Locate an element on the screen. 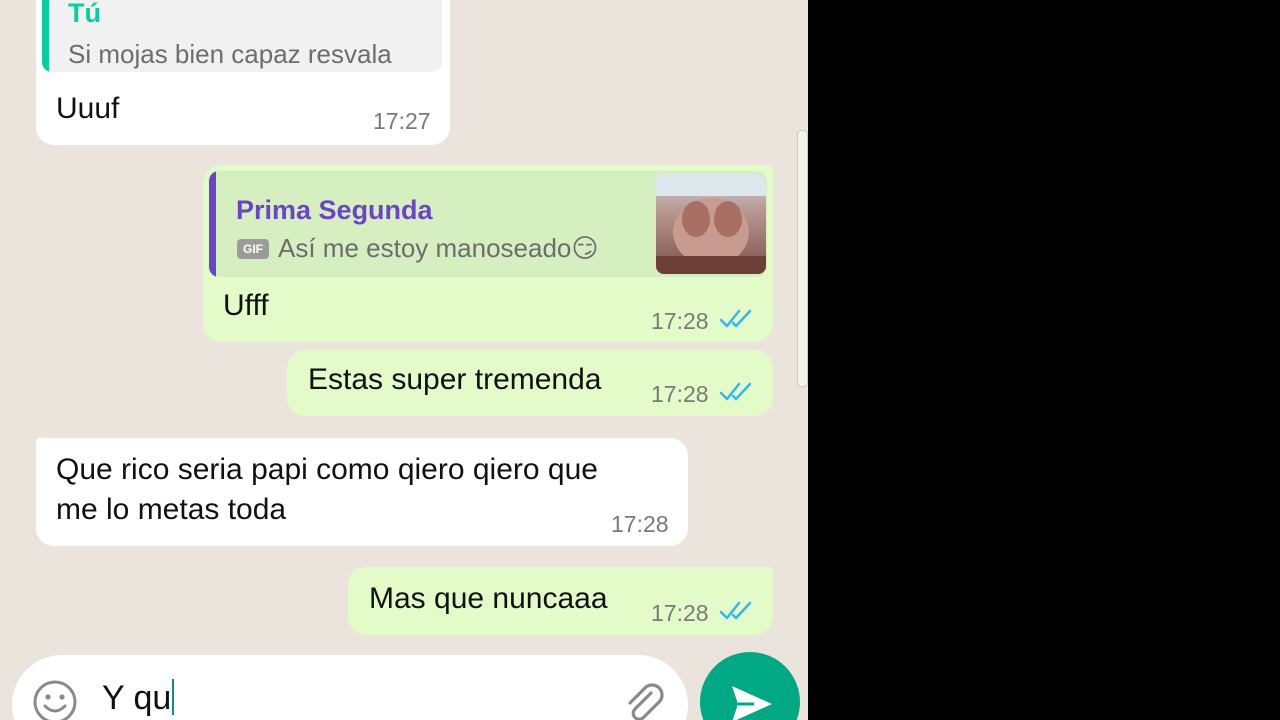  message-text: Estas super tremenda is located at coordinates (455, 379).